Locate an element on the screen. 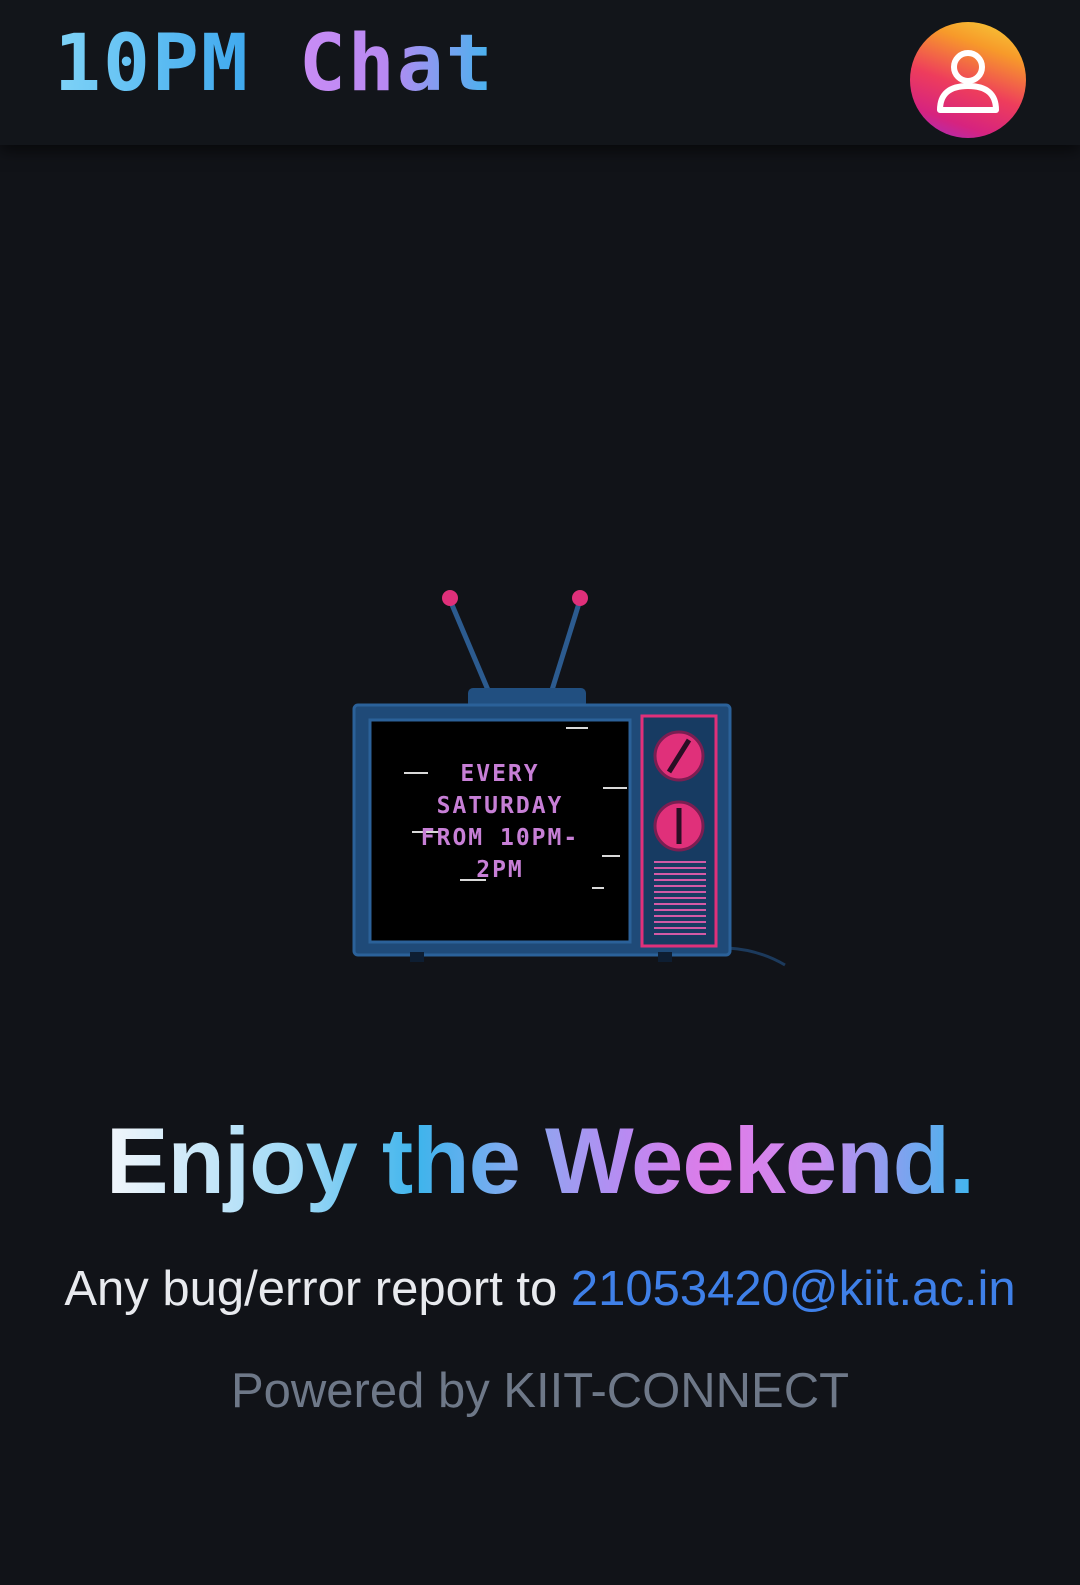  logo-word-chat: Chat is located at coordinates (396, 64).